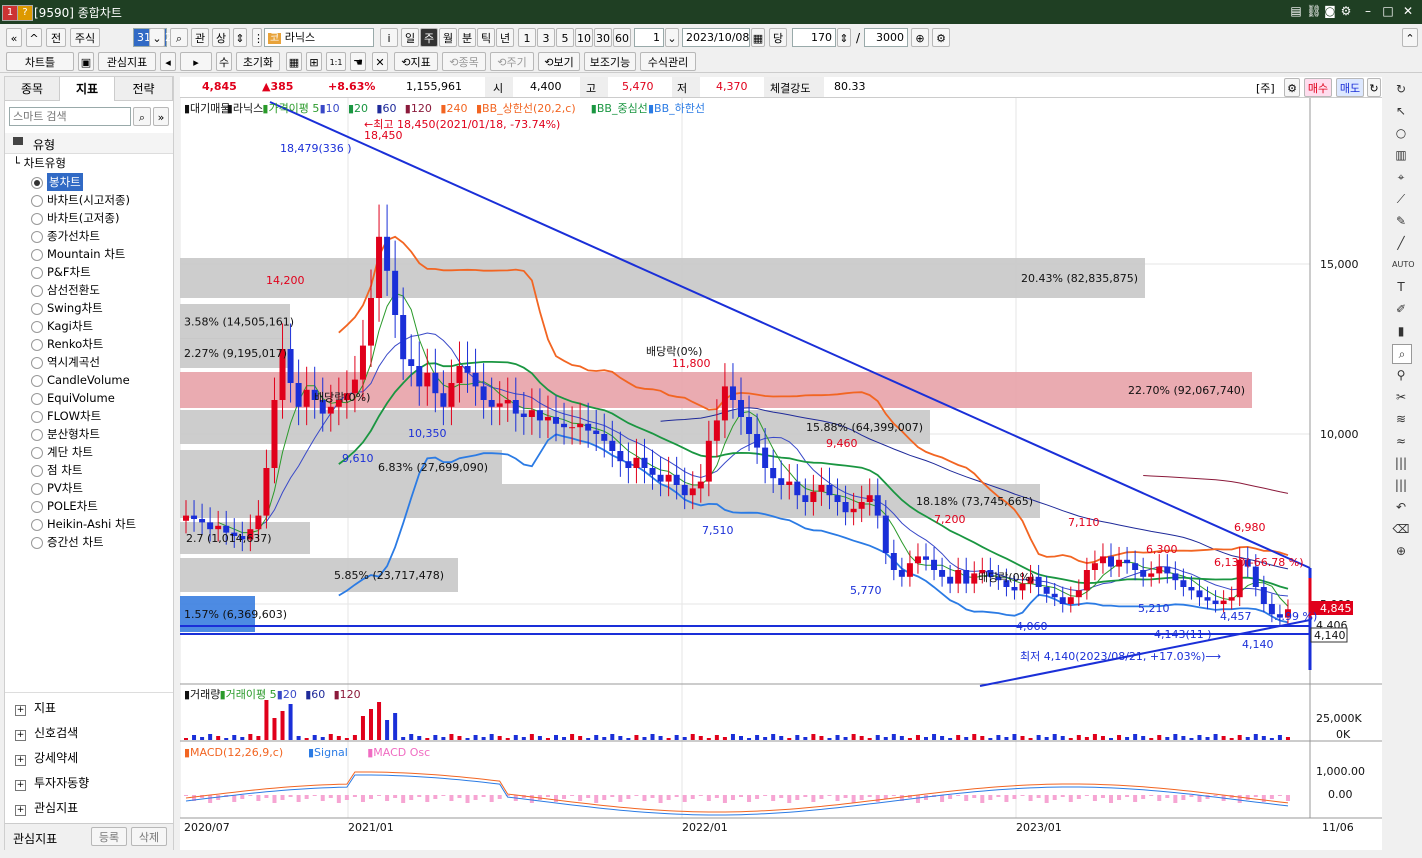 Image resolution: width=1422 pixels, height=858 pixels. I want to click on code-dropdown-icon: ⌄, so click(157, 37).